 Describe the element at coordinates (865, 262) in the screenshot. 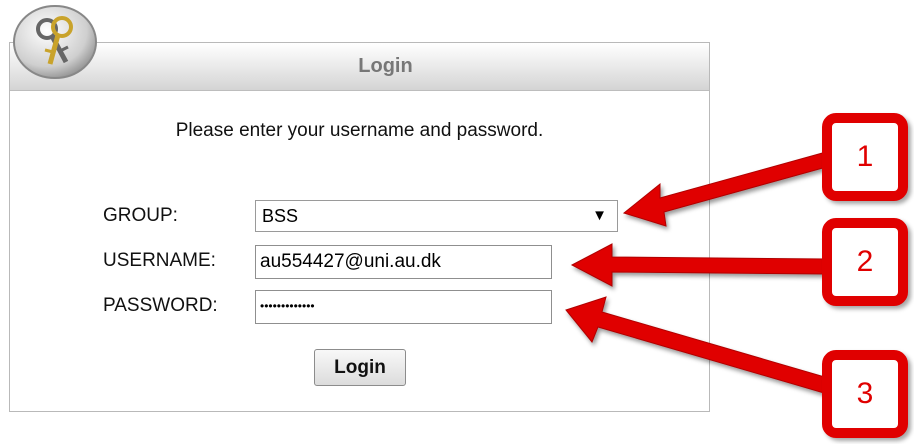

I see `callout-2: 2` at that location.